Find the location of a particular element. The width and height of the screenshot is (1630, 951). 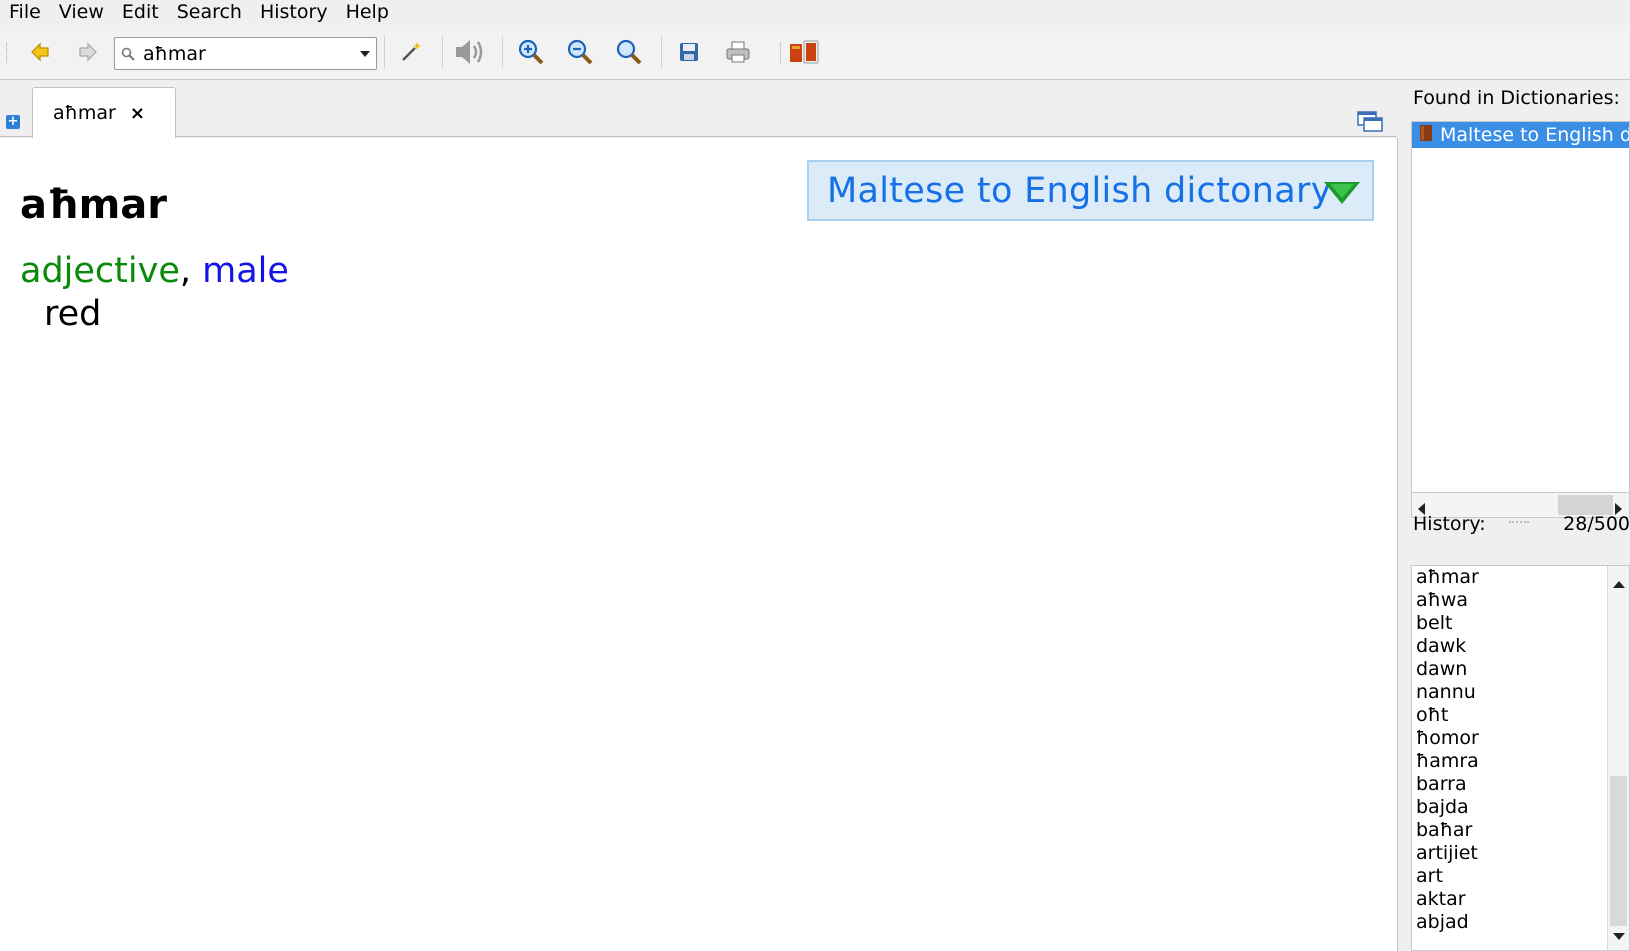

scroll-down-icon is located at coordinates (1619, 935).